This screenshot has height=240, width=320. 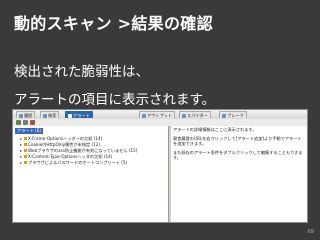 What do you see at coordinates (310, 232) in the screenshot?
I see `page-number: 69` at bounding box center [310, 232].